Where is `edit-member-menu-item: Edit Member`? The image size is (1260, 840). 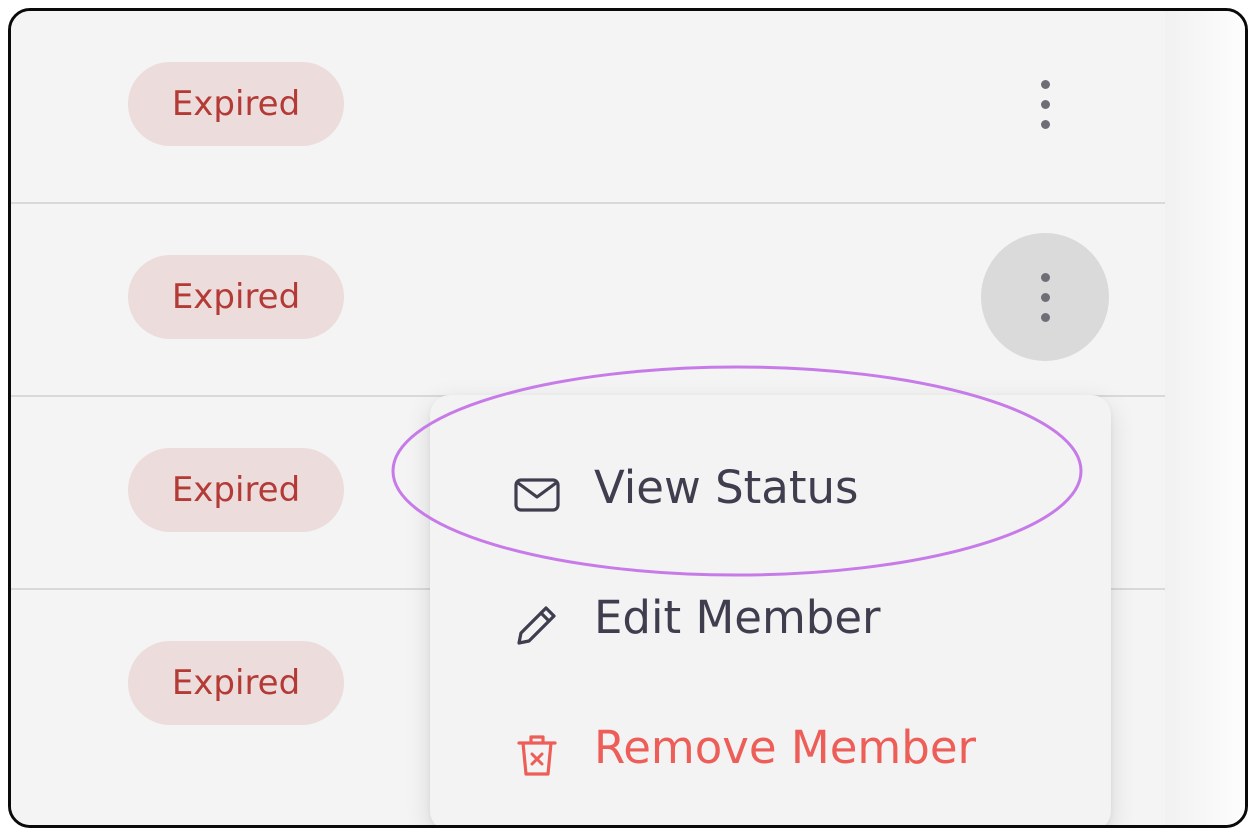 edit-member-menu-item: Edit Member is located at coordinates (770, 618).